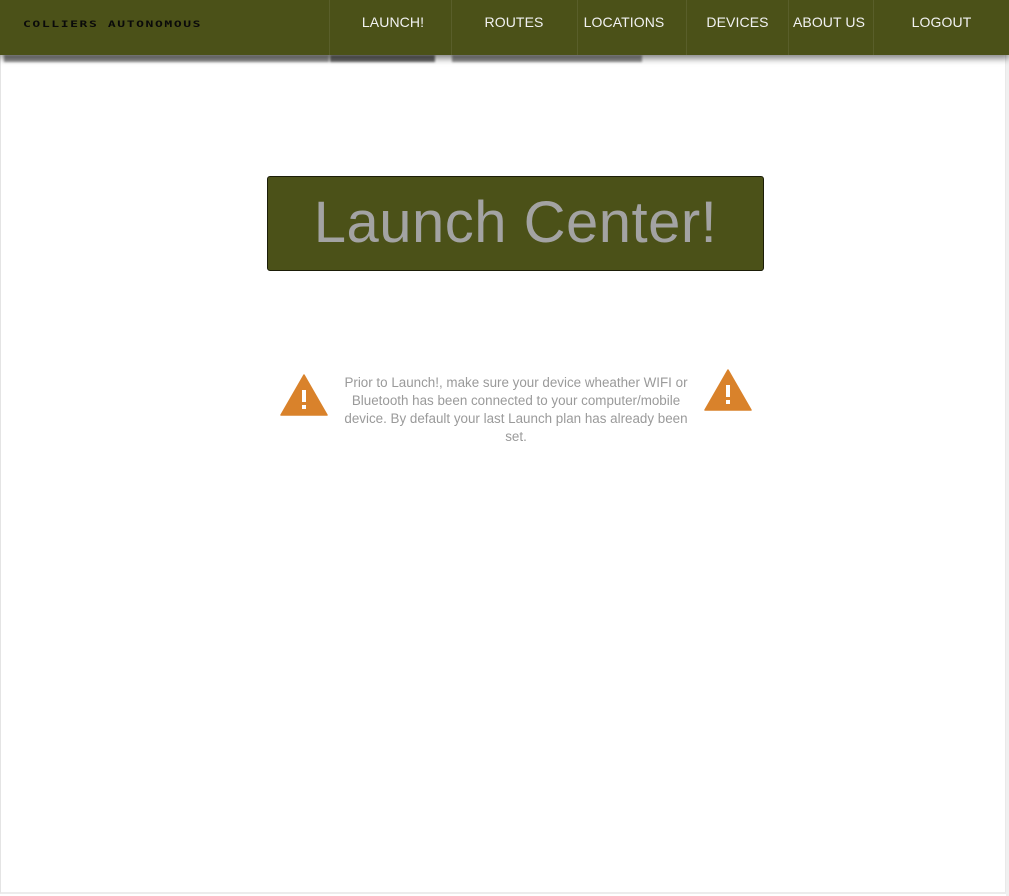 The height and width of the screenshot is (896, 1009). What do you see at coordinates (737, 27) in the screenshot?
I see `nav-devices: DEVICES` at bounding box center [737, 27].